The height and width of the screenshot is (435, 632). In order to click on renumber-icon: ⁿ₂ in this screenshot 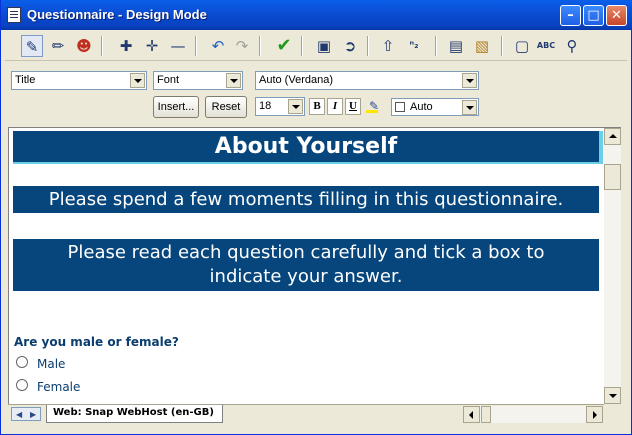, I will do `click(414, 46)`.